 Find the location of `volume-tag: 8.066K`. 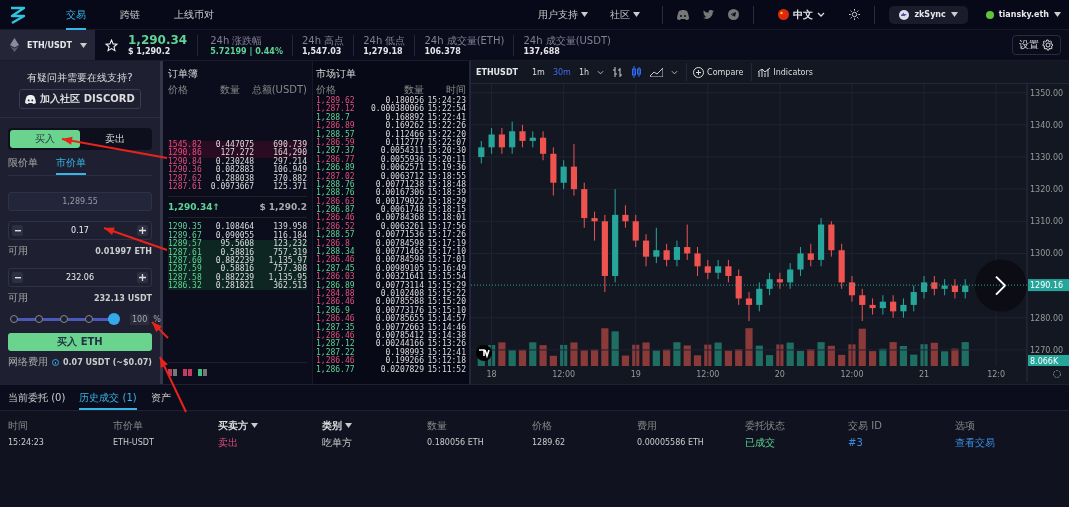

volume-tag: 8.066K is located at coordinates (1048, 360).